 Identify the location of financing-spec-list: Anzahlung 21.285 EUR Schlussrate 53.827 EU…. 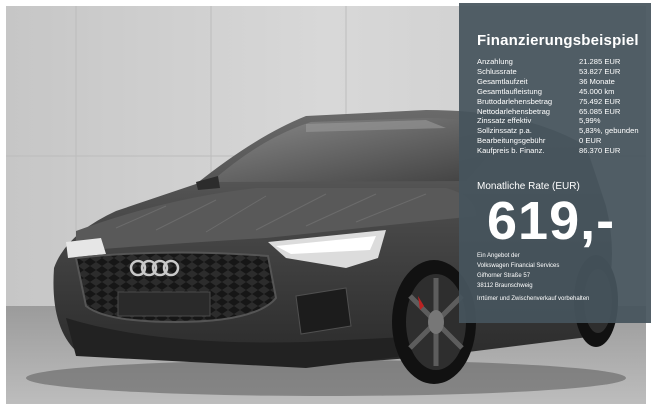
(563, 106).